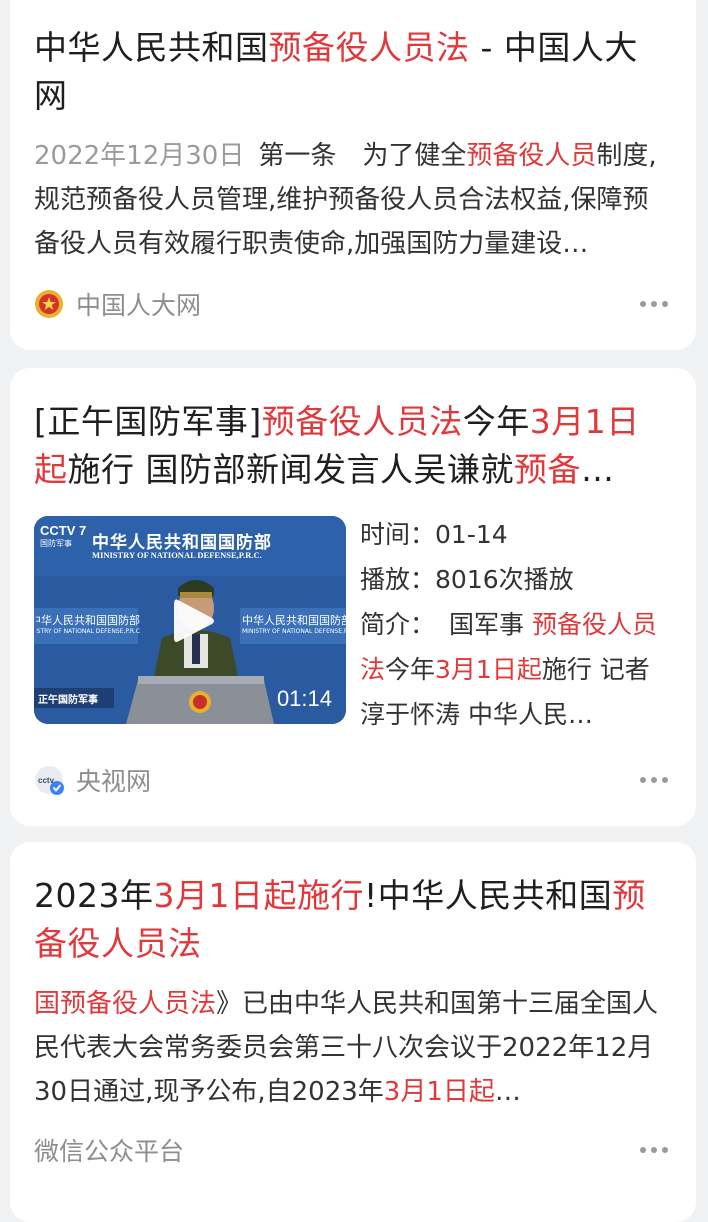 The width and height of the screenshot is (708, 1222). Describe the element at coordinates (351, 304) in the screenshot. I see `result-source-row: 中国人大网` at that location.